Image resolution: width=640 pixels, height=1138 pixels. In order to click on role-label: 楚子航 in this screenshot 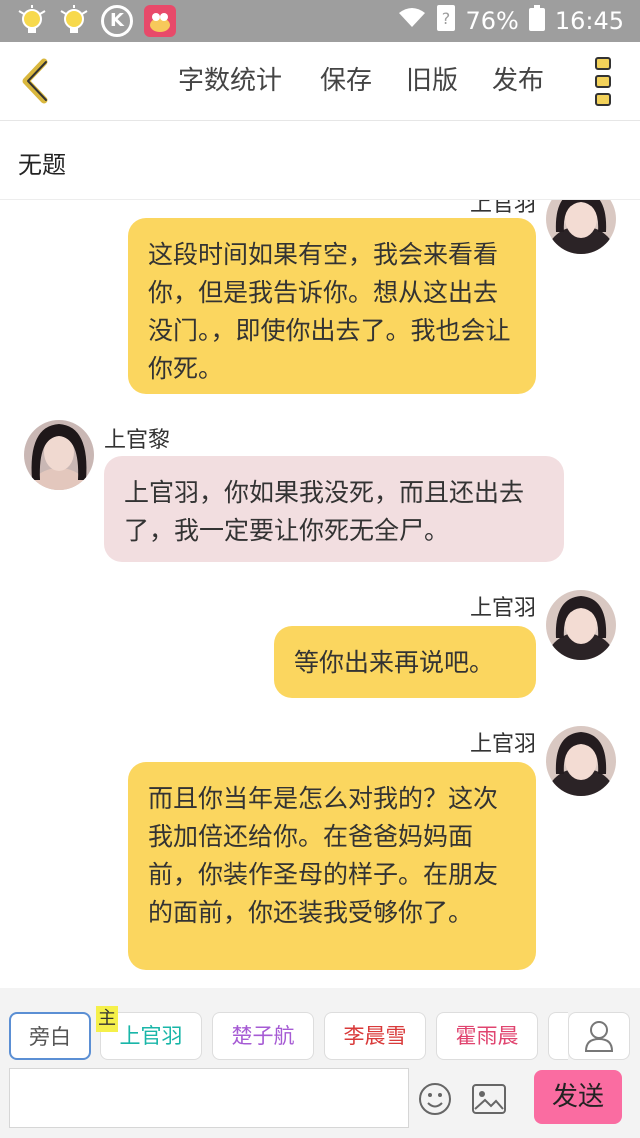, I will do `click(263, 1036)`.